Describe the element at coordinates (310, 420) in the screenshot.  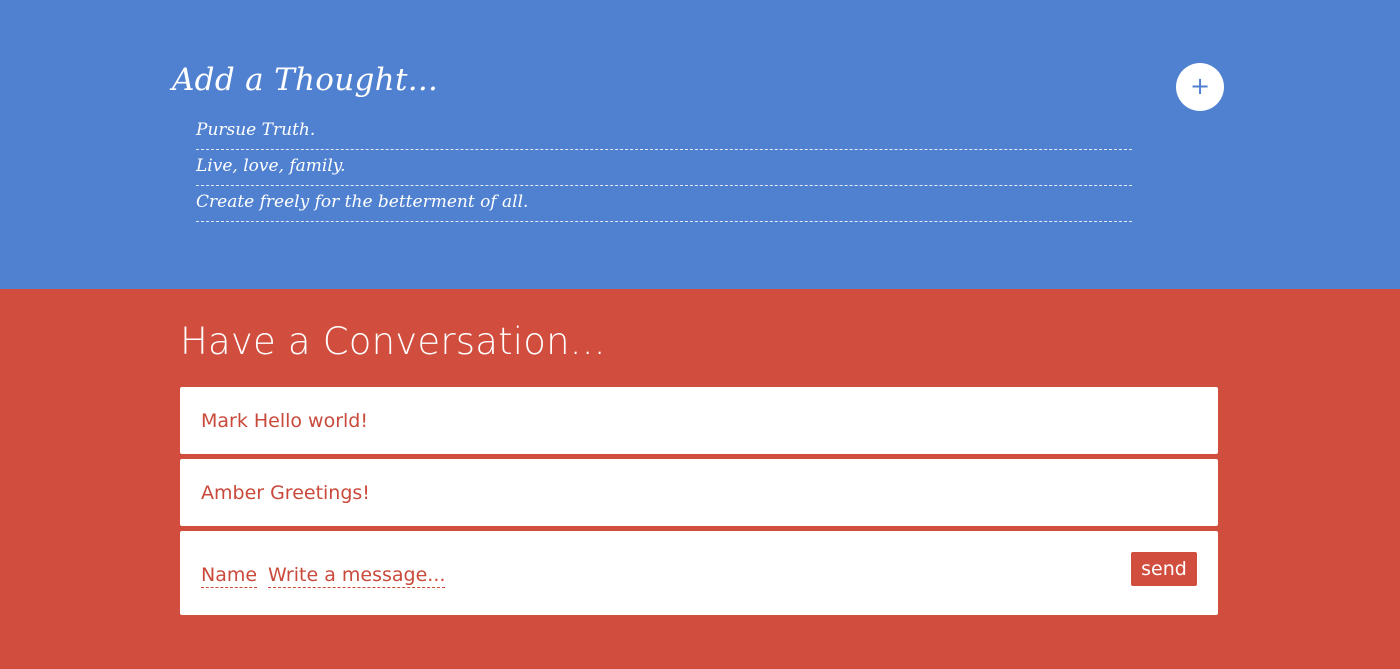
I see `message-text: Hello world!` at that location.